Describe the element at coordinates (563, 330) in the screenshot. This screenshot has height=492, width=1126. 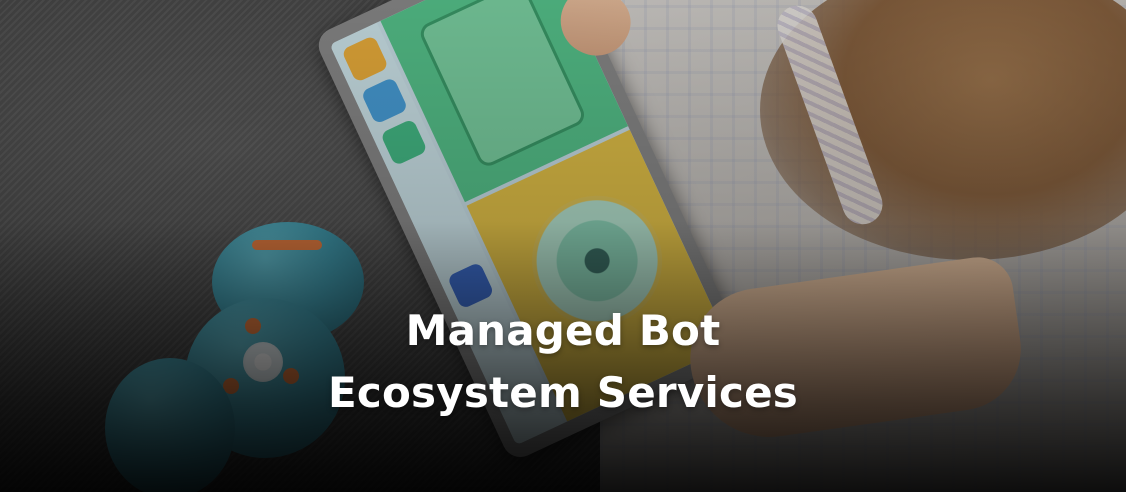
I see `hero-title-line-1: Managed Bot` at that location.